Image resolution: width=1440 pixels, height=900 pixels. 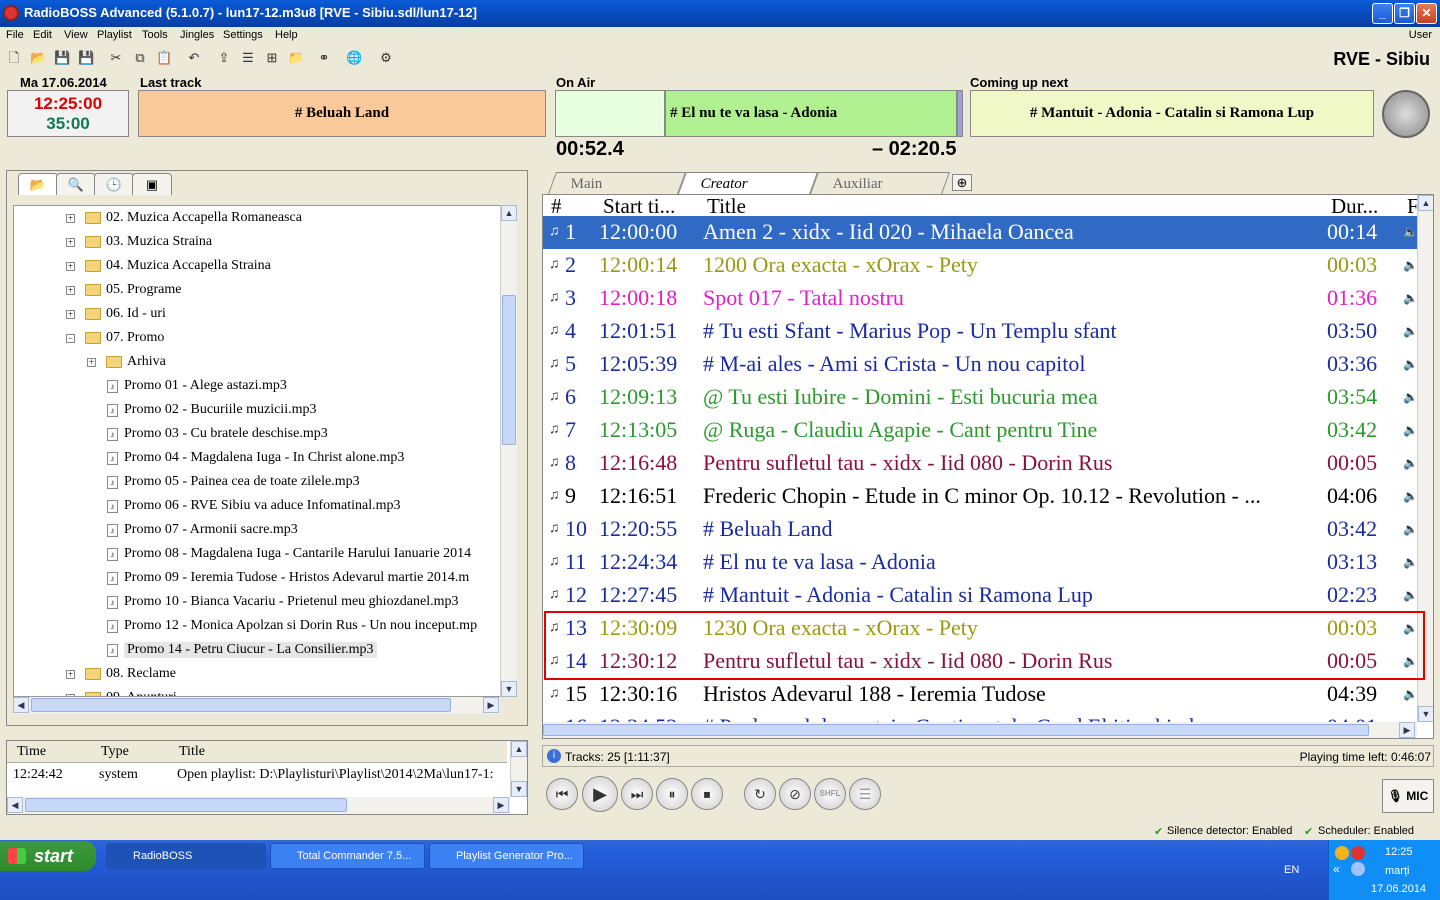 What do you see at coordinates (518, 769) in the screenshot?
I see `log-vscroll: ▲ ▼` at bounding box center [518, 769].